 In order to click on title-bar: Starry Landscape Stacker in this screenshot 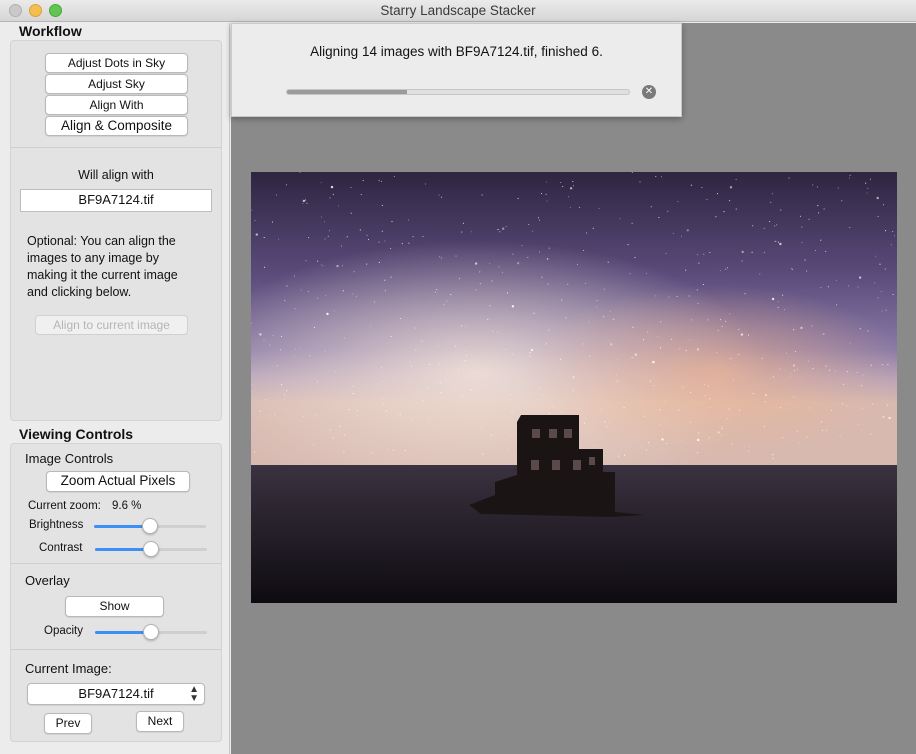, I will do `click(458, 11)`.